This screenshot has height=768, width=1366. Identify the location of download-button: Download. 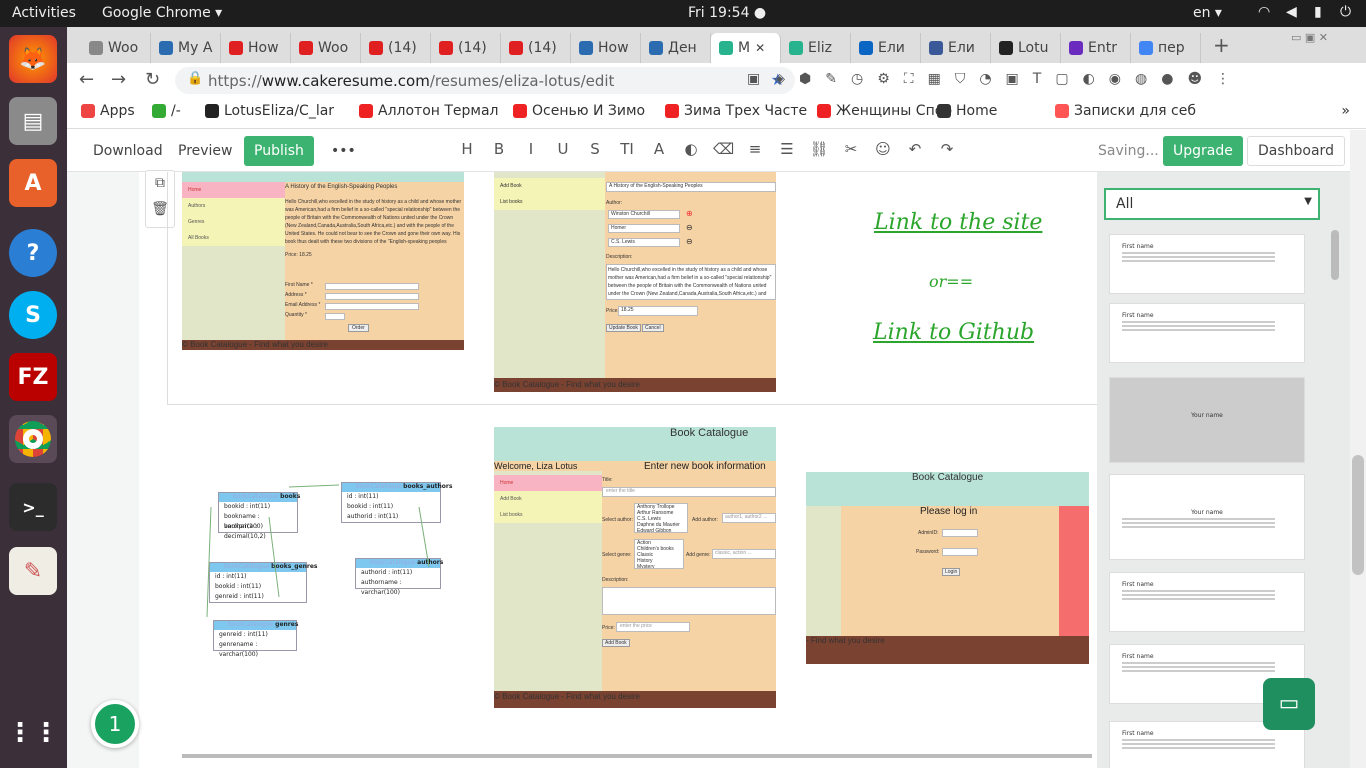
(128, 151).